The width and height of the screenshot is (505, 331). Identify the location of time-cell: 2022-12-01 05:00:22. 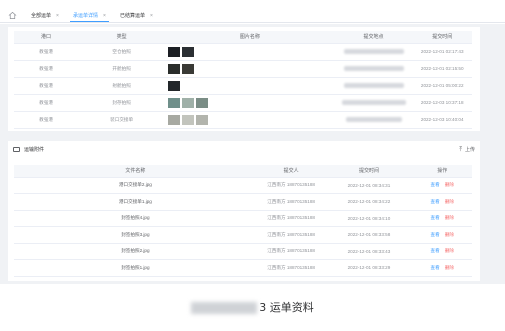
(442, 86).